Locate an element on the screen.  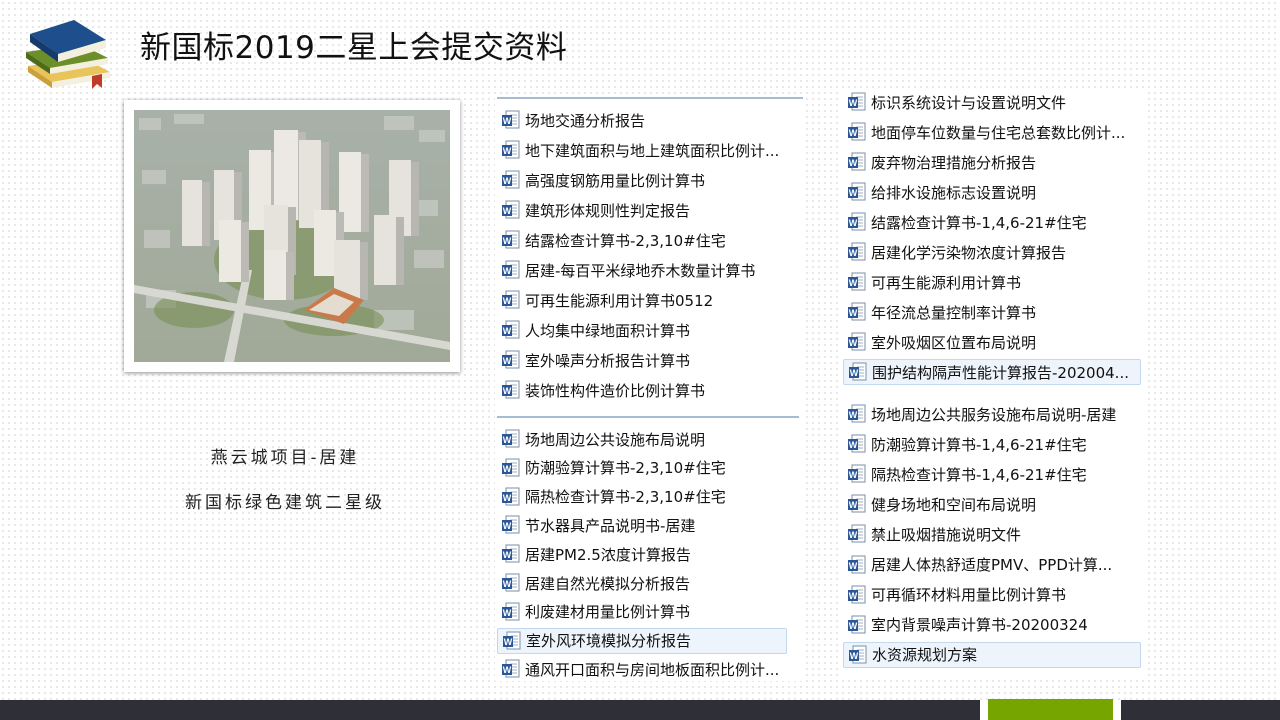
file-name: 年径流总量控制率计算书 is located at coordinates (954, 312).